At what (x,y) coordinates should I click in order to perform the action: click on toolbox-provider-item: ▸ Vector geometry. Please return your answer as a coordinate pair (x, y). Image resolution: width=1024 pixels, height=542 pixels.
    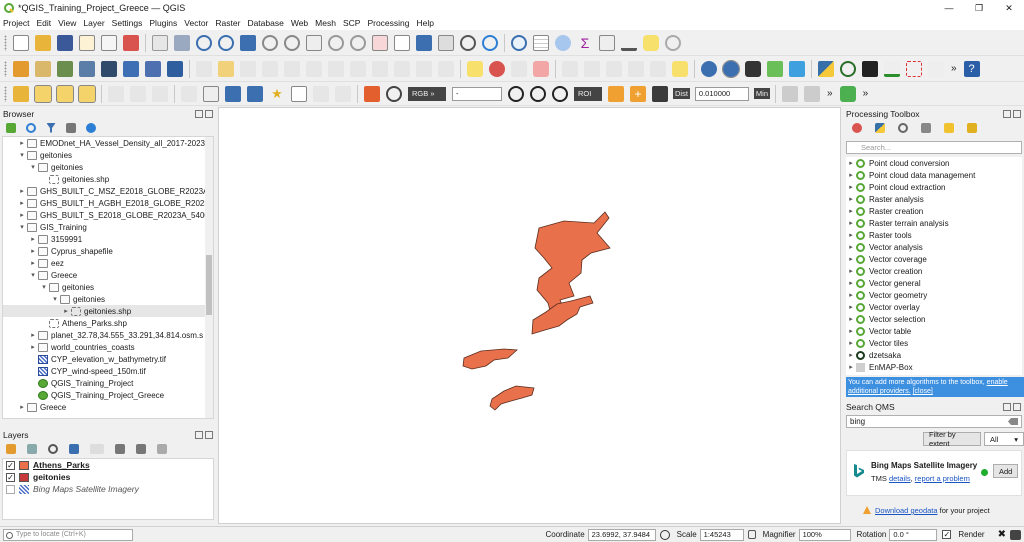
    Looking at the image, I should click on (934, 295).